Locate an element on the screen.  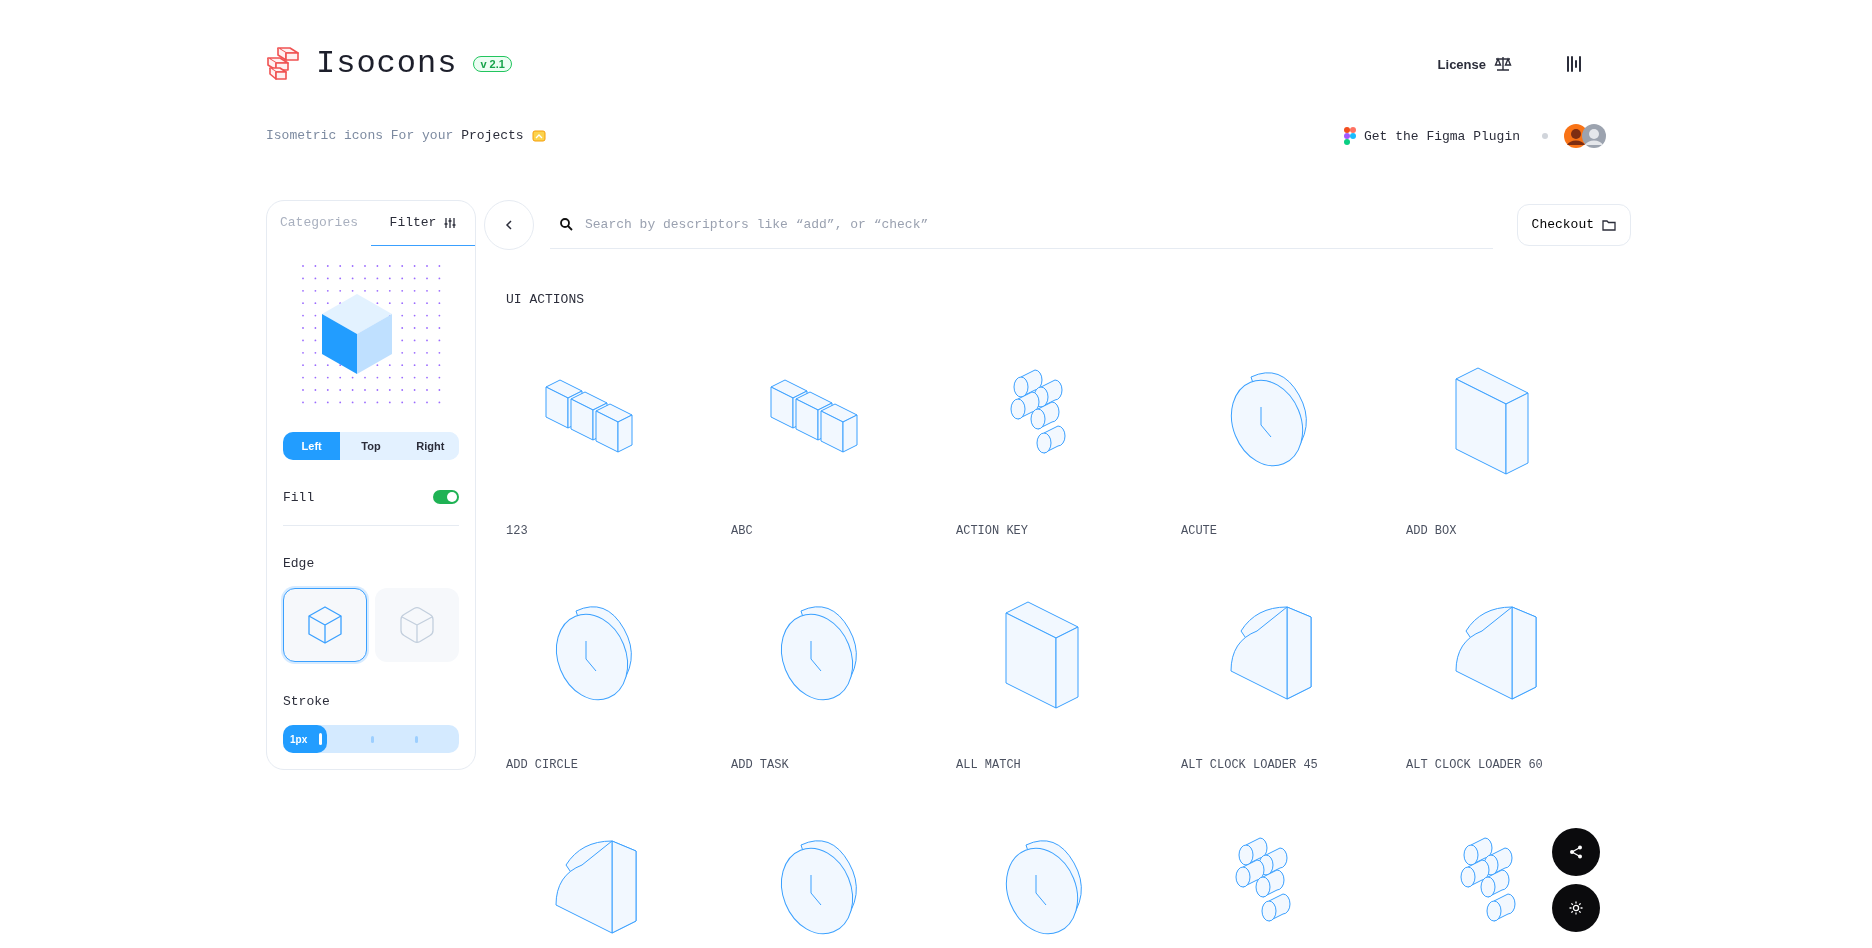
icon-label: ADD CIRCLE is located at coordinates (542, 765).